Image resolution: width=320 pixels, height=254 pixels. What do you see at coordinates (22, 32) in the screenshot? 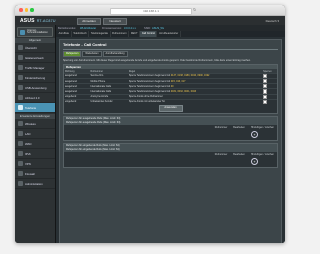
I see `wizard-icon` at bounding box center [22, 32].